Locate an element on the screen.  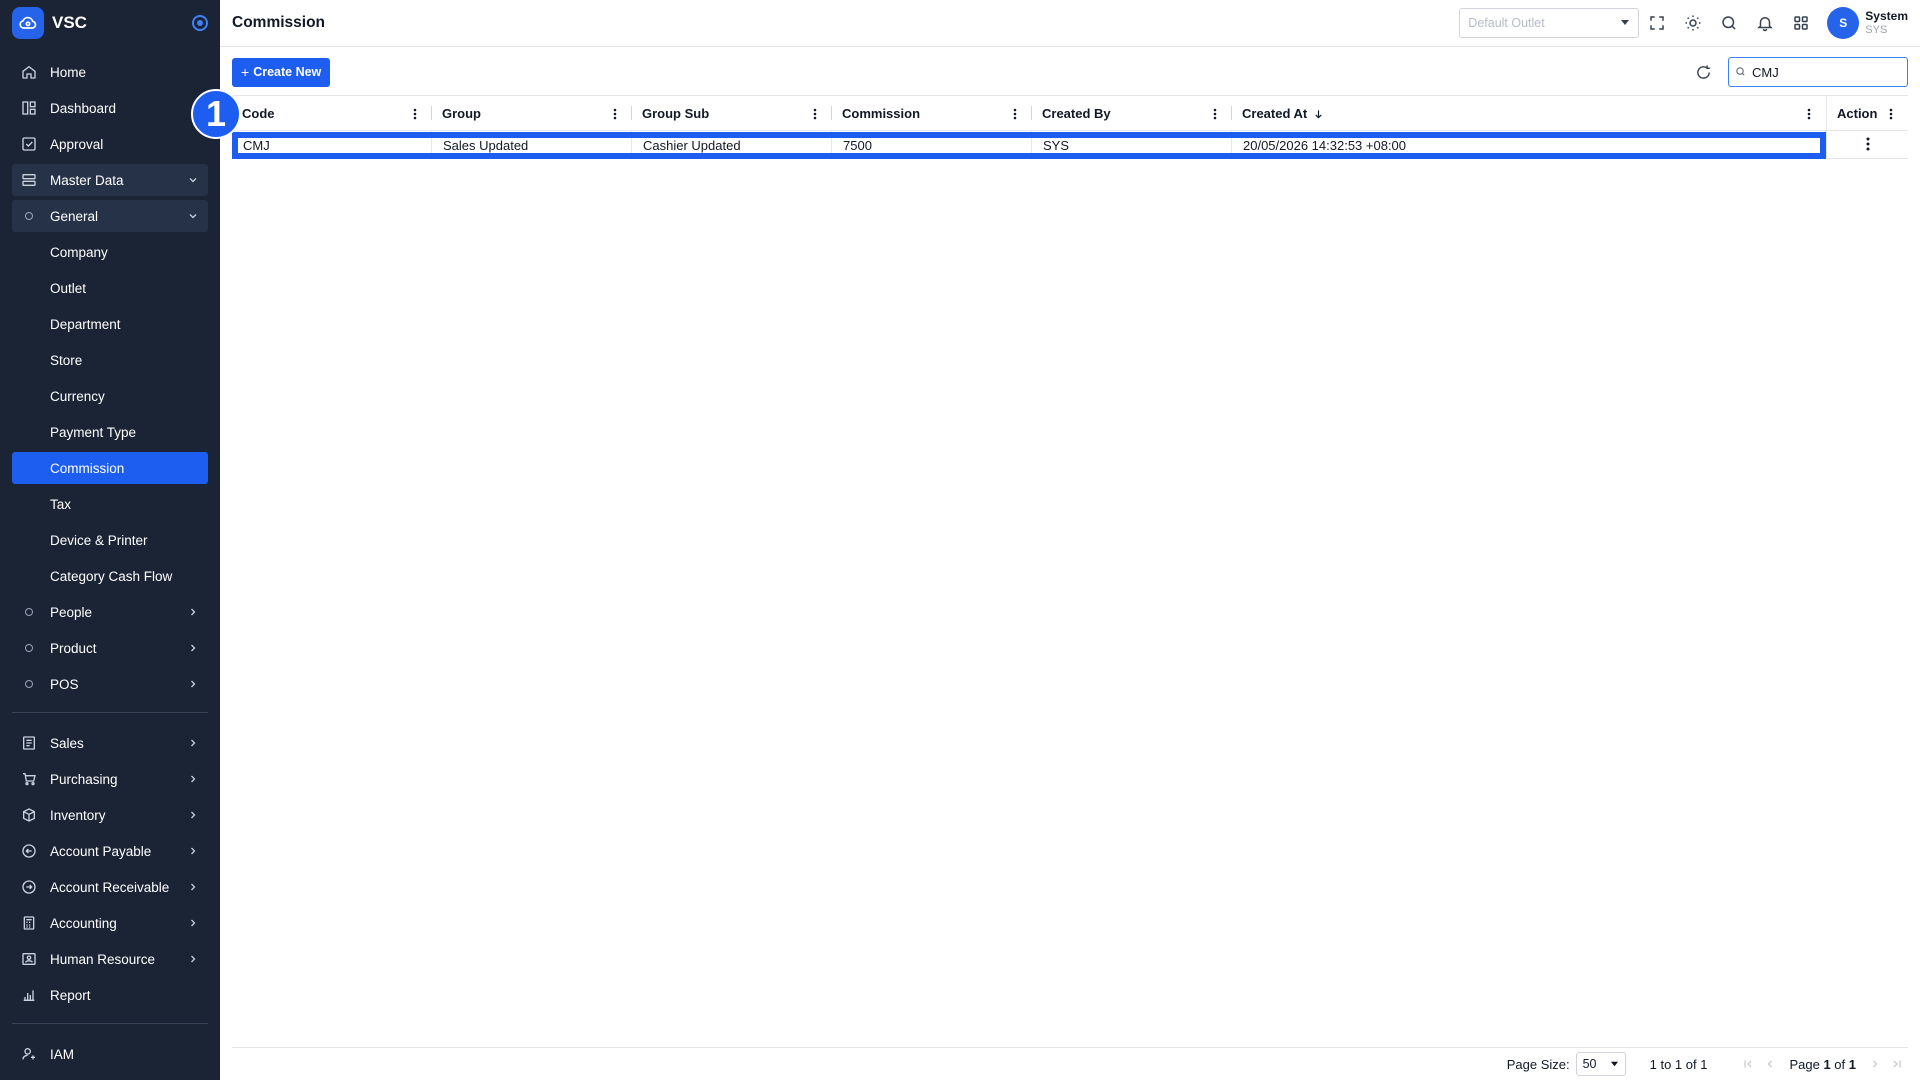
sidebar-item-report: Report is located at coordinates (110, 995).